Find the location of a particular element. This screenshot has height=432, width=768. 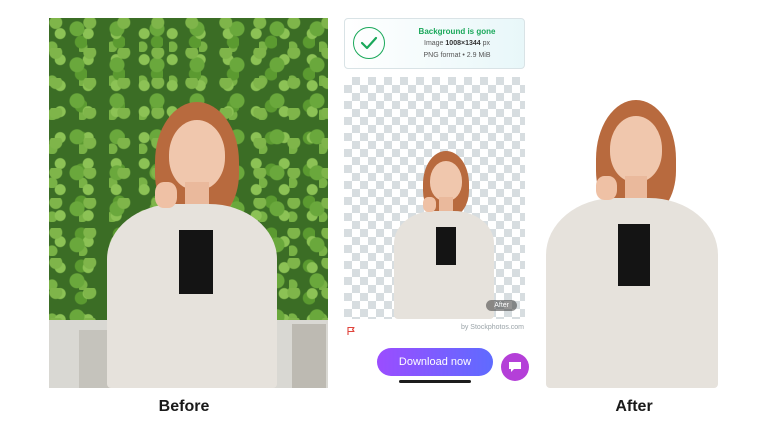

credit-text: by Stockphotos.com is located at coordinates (478, 327).